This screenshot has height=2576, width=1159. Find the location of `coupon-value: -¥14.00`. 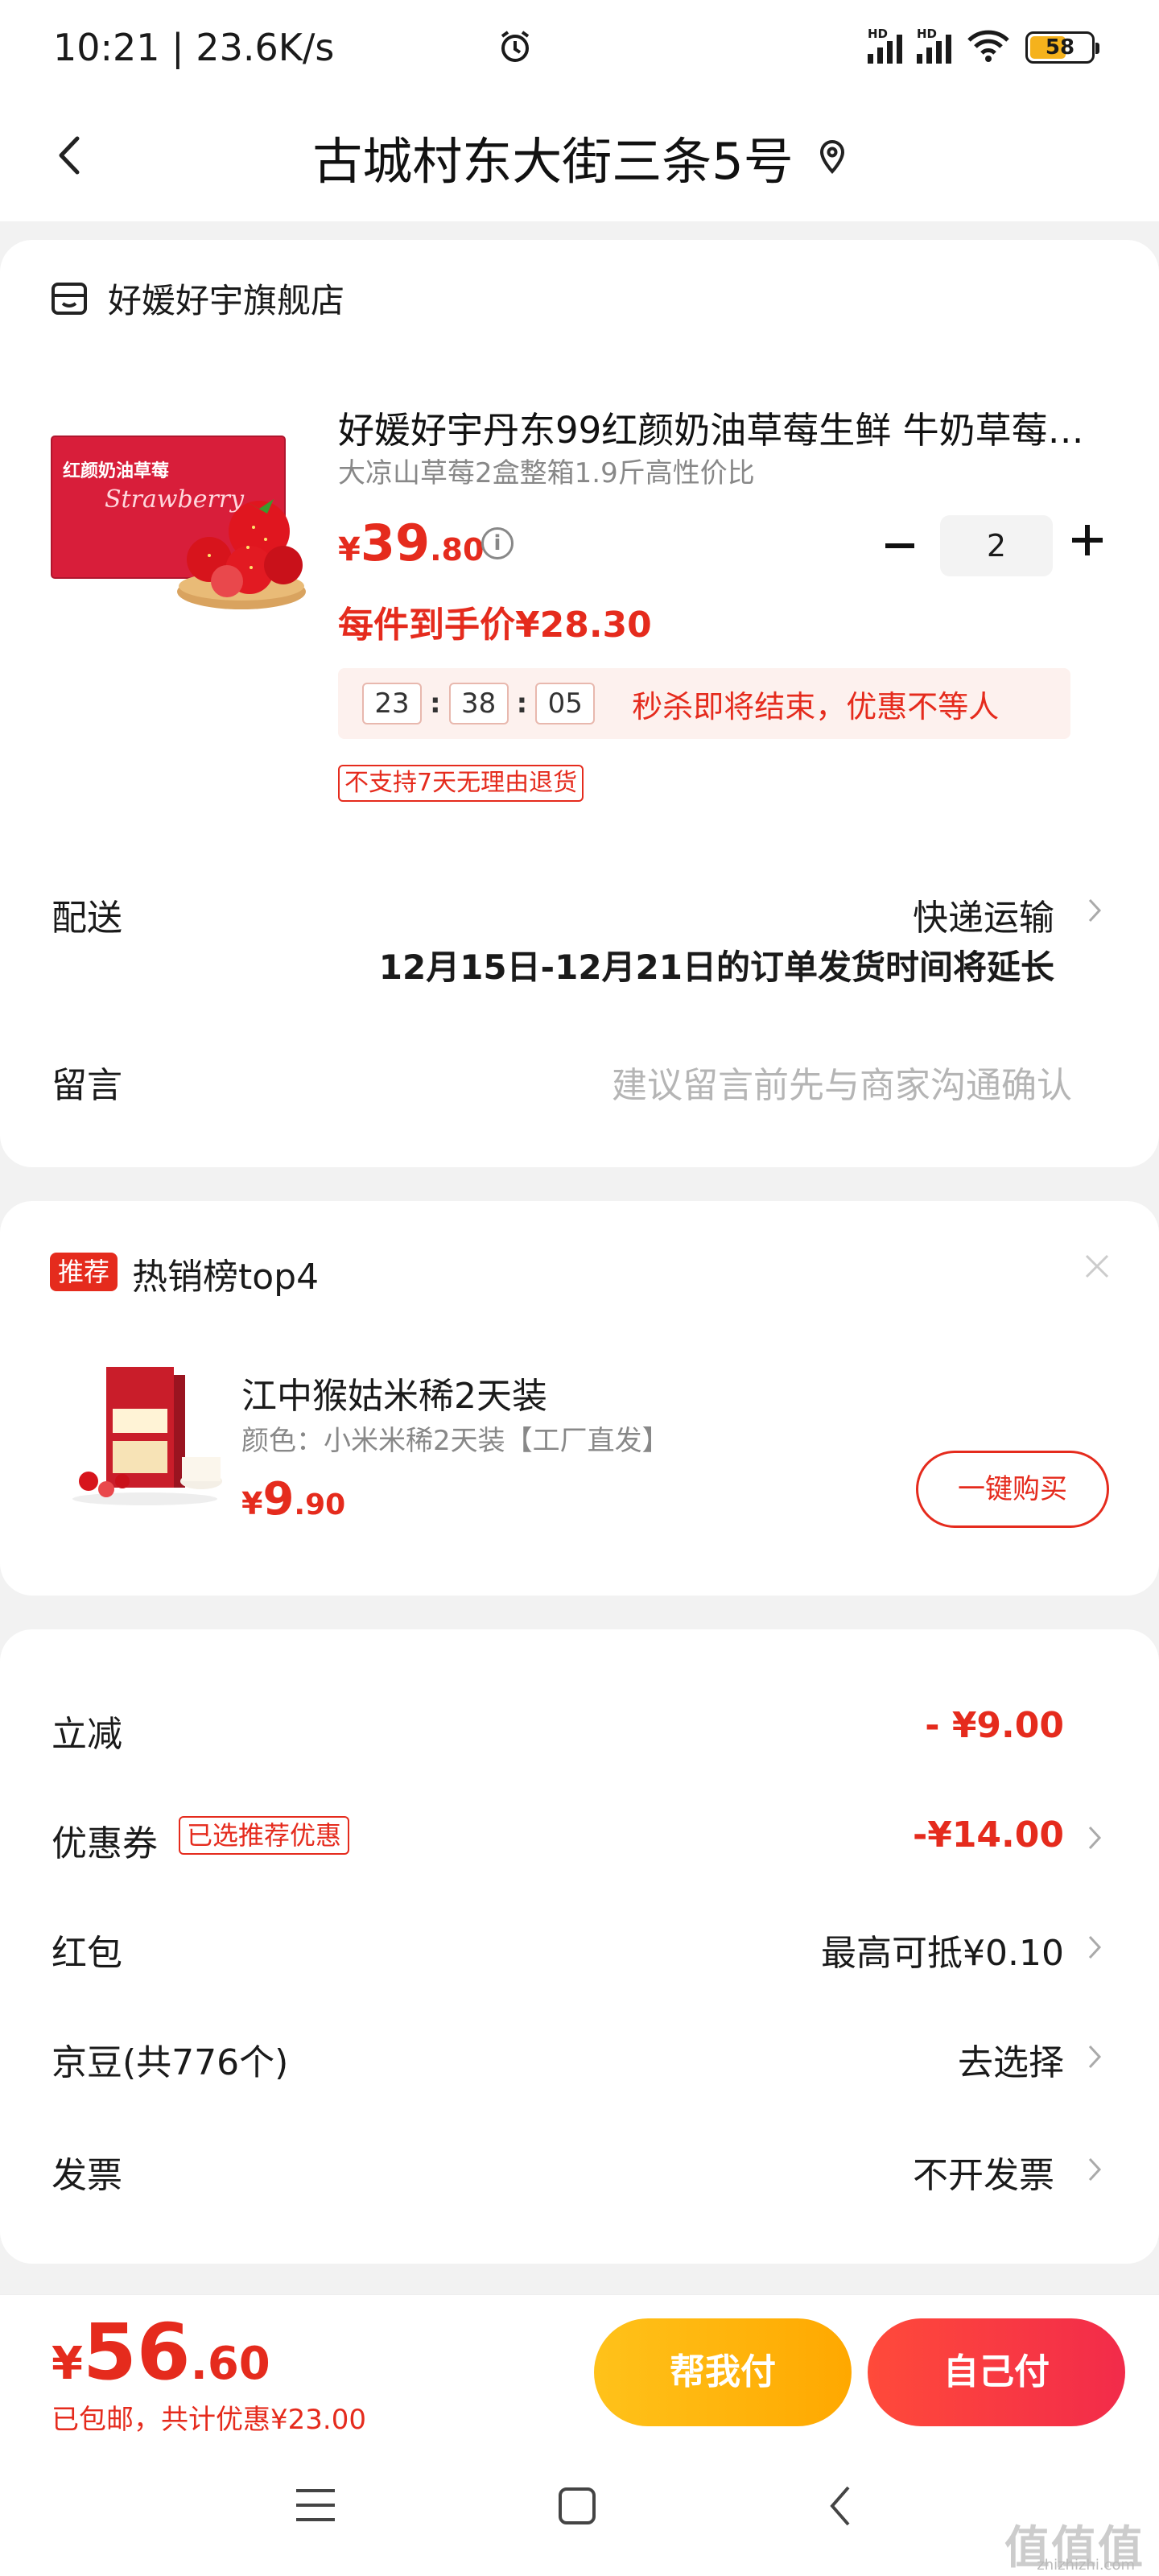

coupon-value: -¥14.00 is located at coordinates (988, 1835).